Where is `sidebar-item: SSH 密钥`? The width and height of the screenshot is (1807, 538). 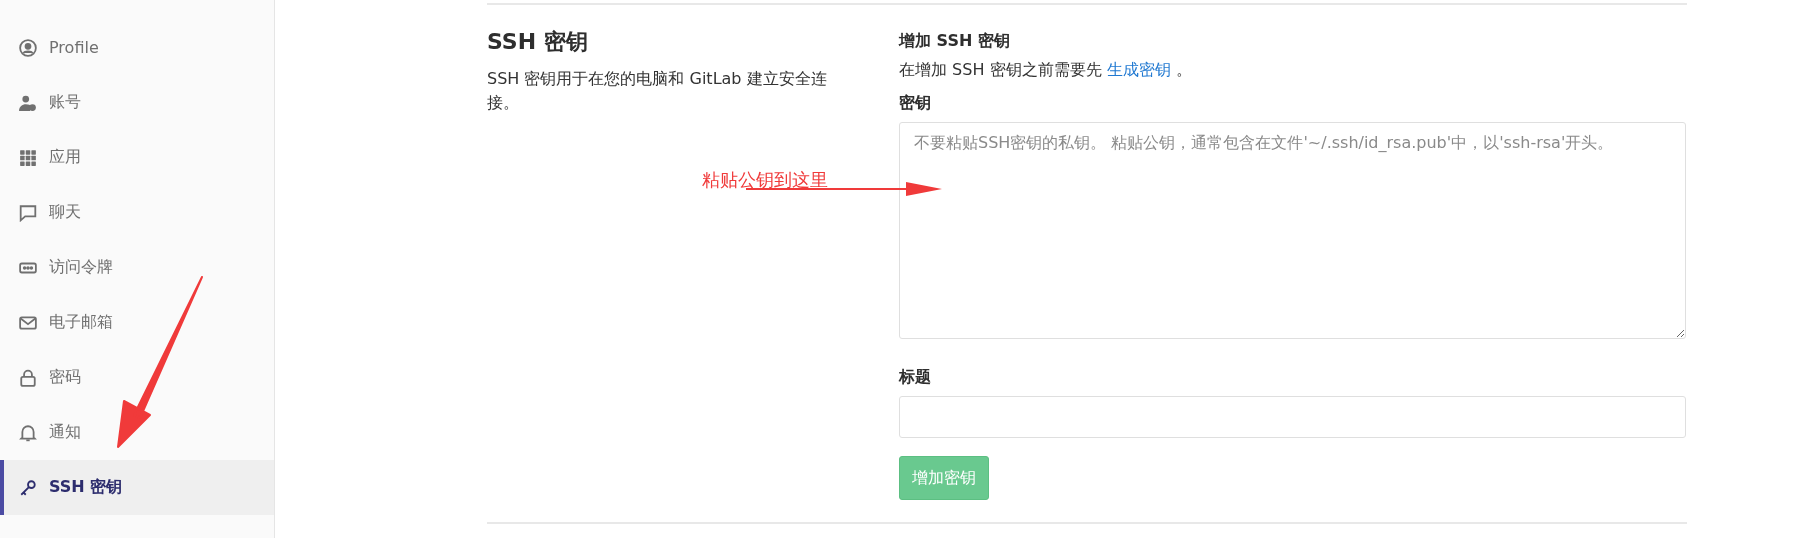
sidebar-item: SSH 密钥 is located at coordinates (137, 487).